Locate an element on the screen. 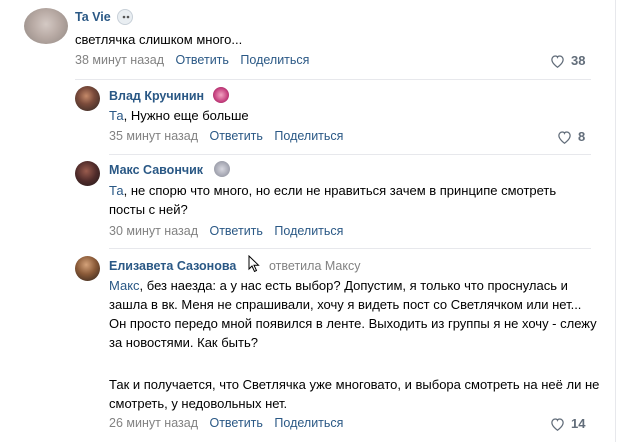  like-button: 14 is located at coordinates (567, 423).